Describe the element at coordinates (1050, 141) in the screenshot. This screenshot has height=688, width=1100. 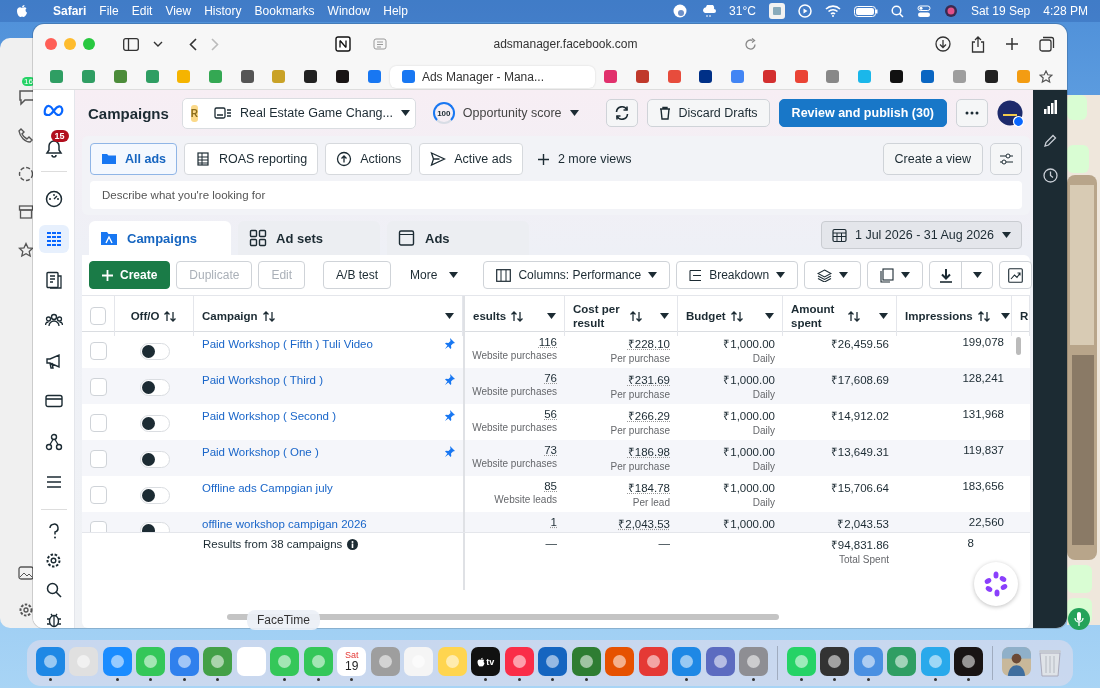
I see `pencil-icon` at that location.